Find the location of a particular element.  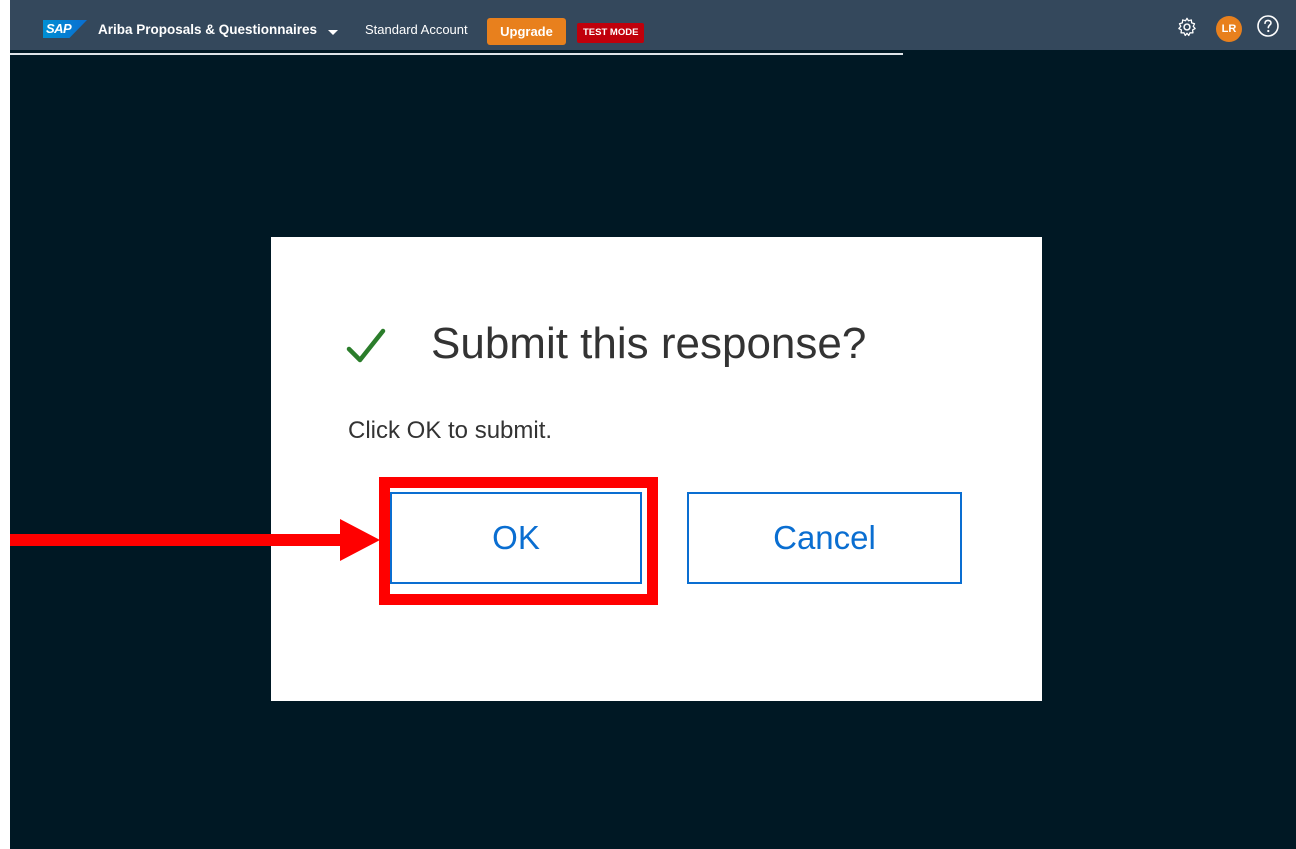

check-icon is located at coordinates (366, 345).